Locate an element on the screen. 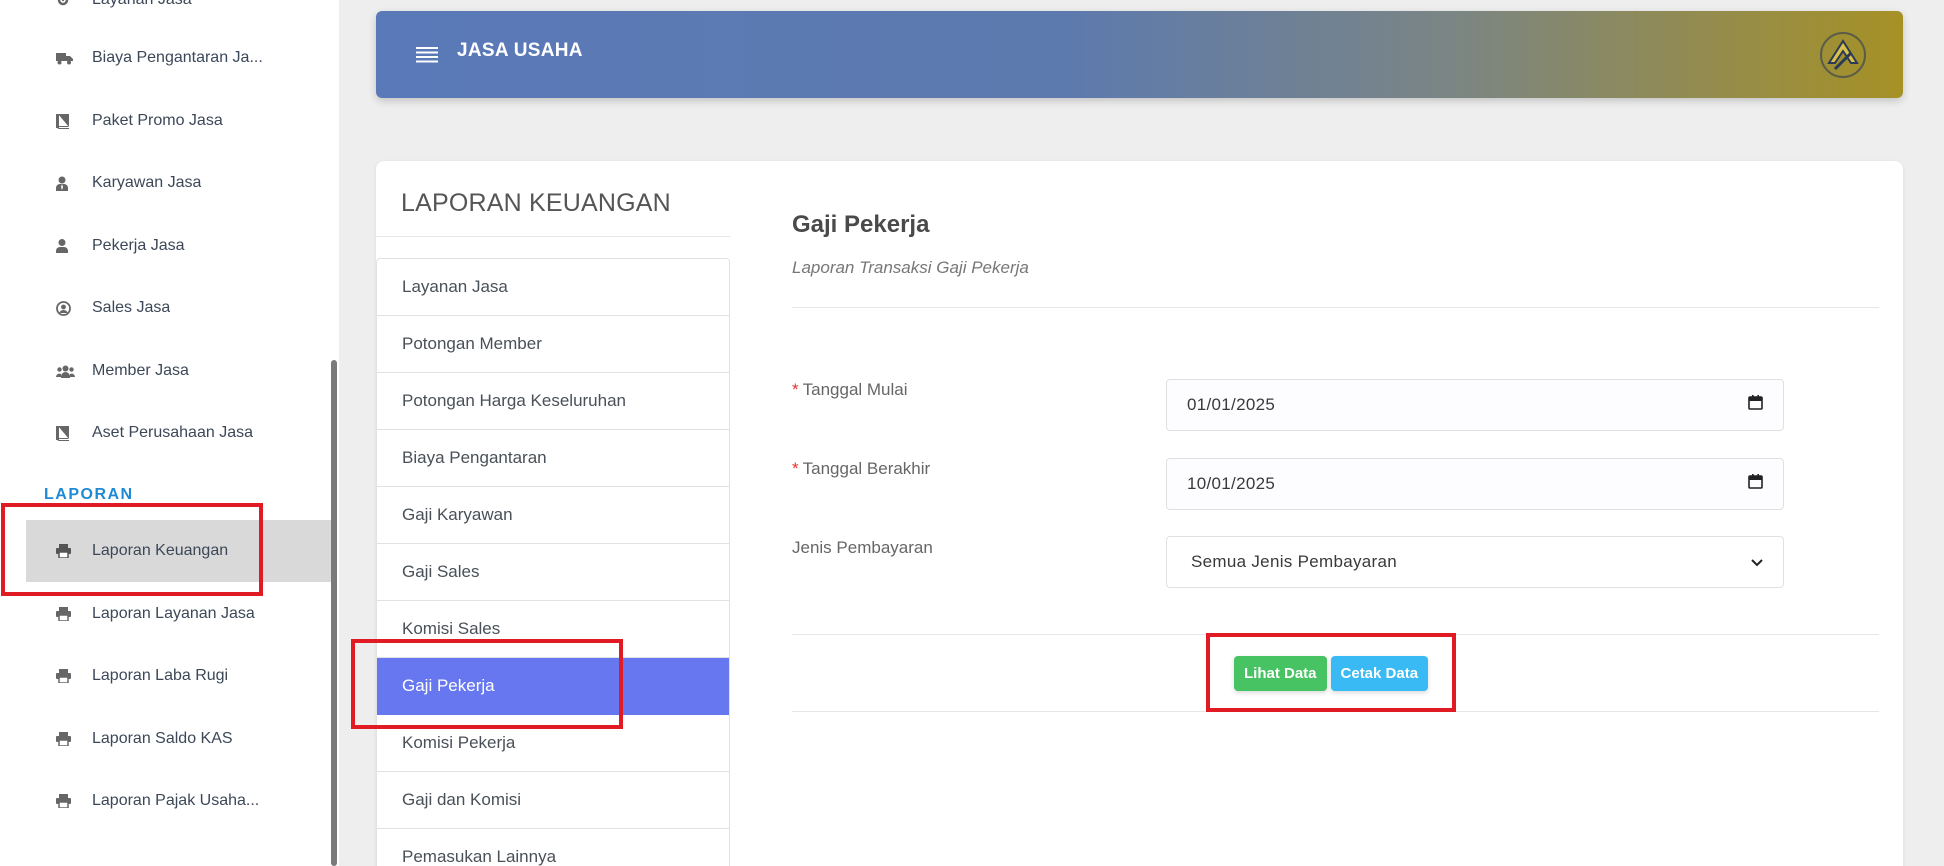 The width and height of the screenshot is (1944, 866). sidebar-item-aset-perusahaan: Aset Perusahaan Jasa is located at coordinates (180, 433).